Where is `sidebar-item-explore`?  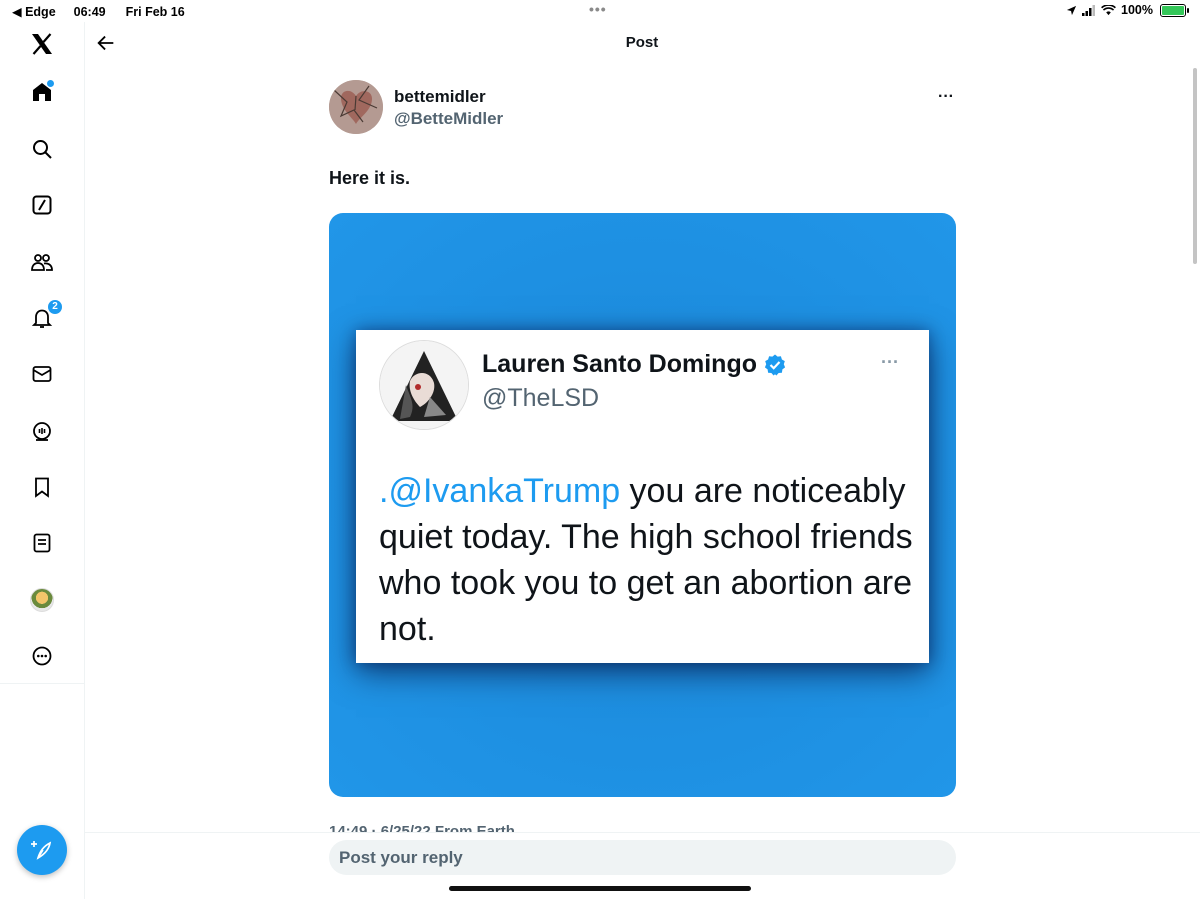 sidebar-item-explore is located at coordinates (42, 149).